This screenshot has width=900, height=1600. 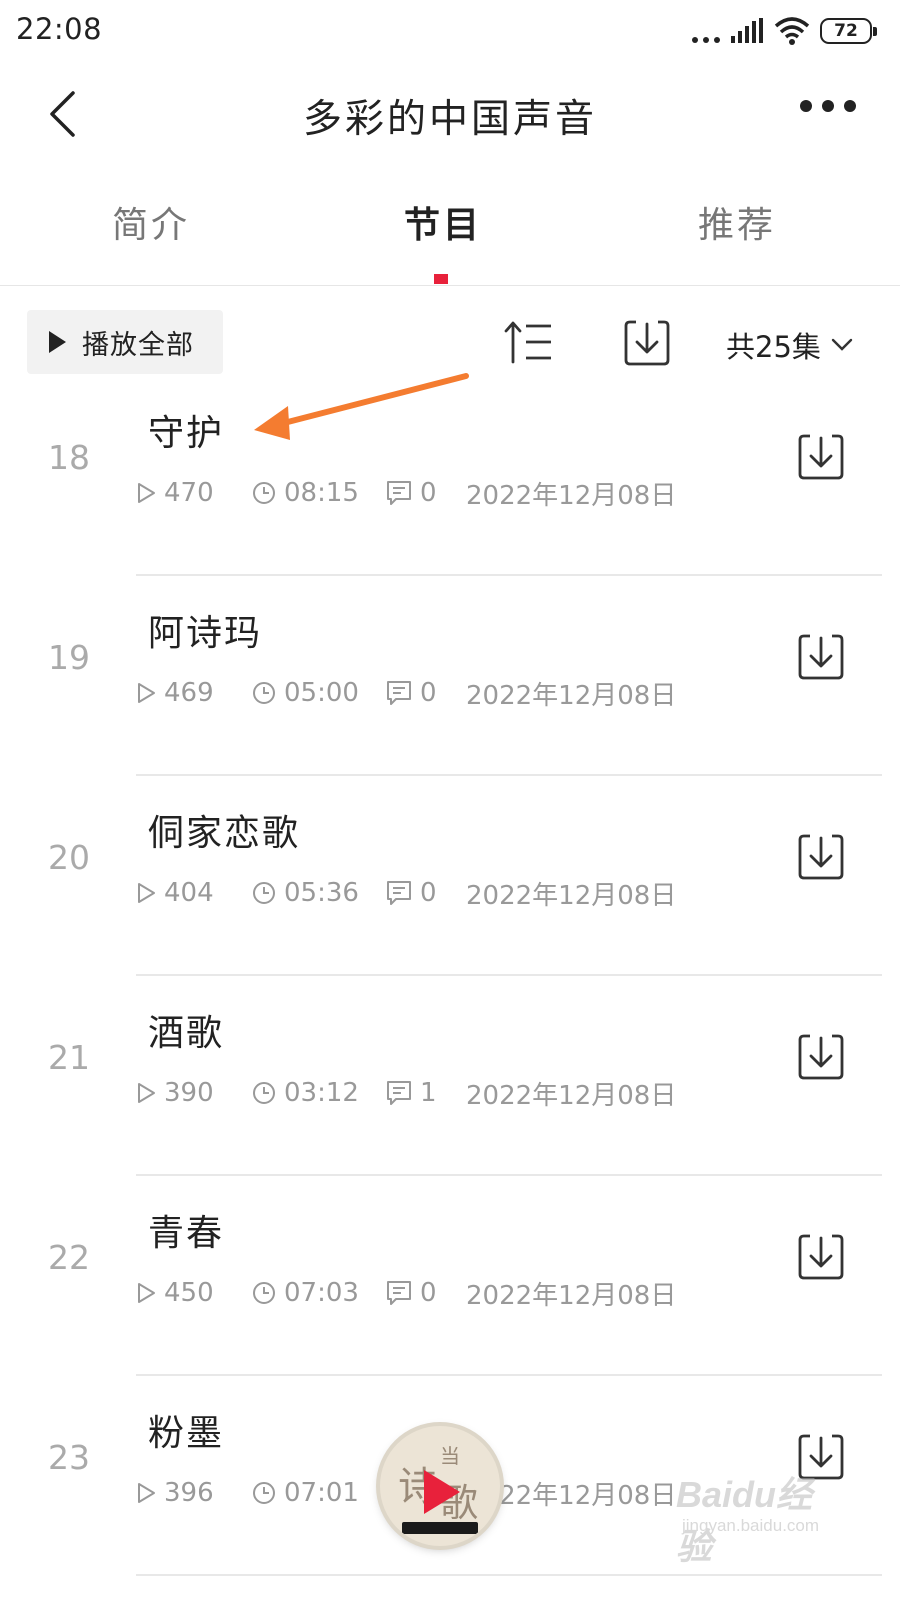 I want to click on duration: 05:00, so click(x=319, y=693).